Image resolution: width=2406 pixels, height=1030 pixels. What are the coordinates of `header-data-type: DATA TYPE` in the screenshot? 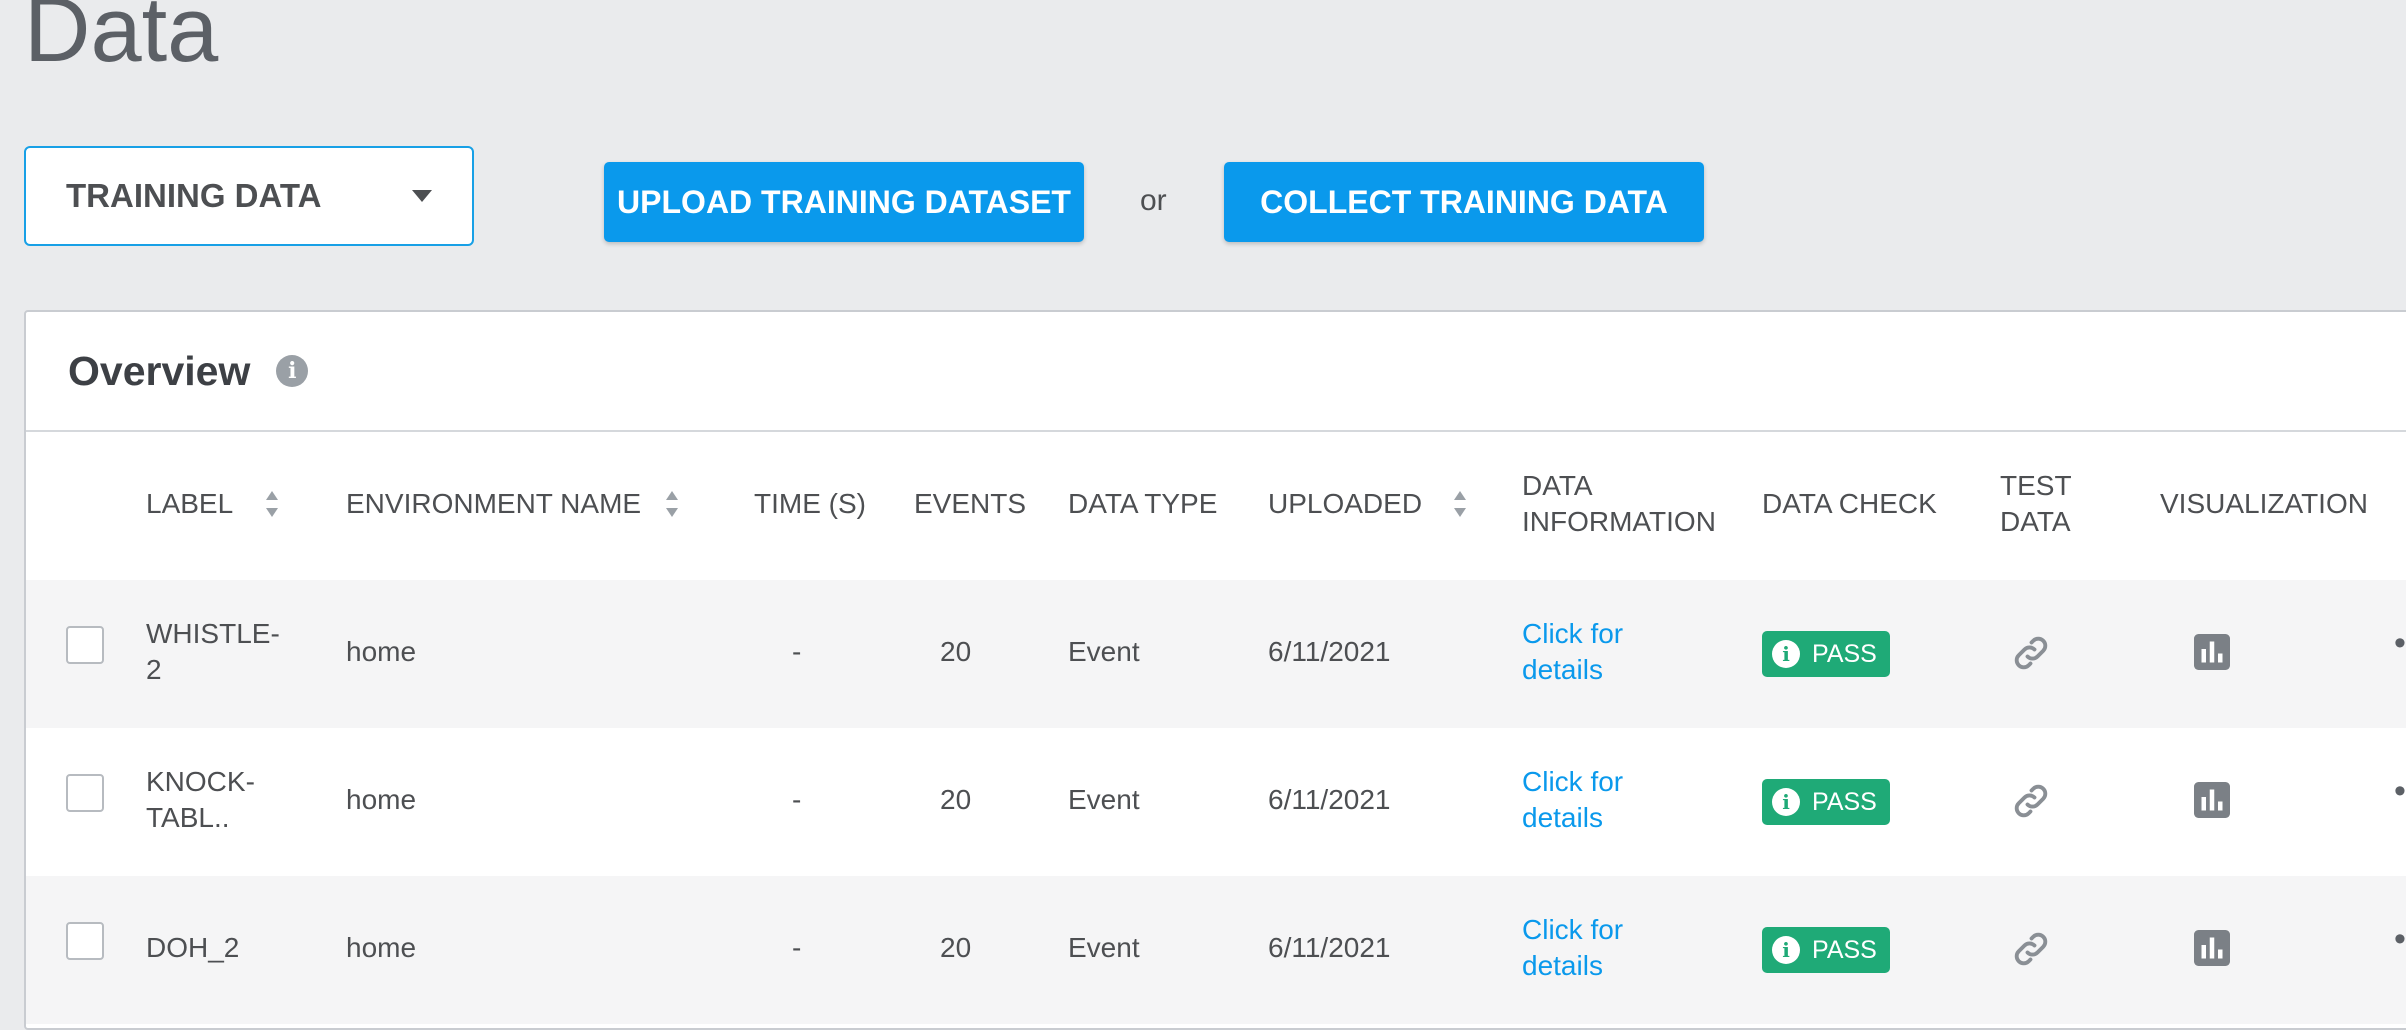 It's located at (1143, 503).